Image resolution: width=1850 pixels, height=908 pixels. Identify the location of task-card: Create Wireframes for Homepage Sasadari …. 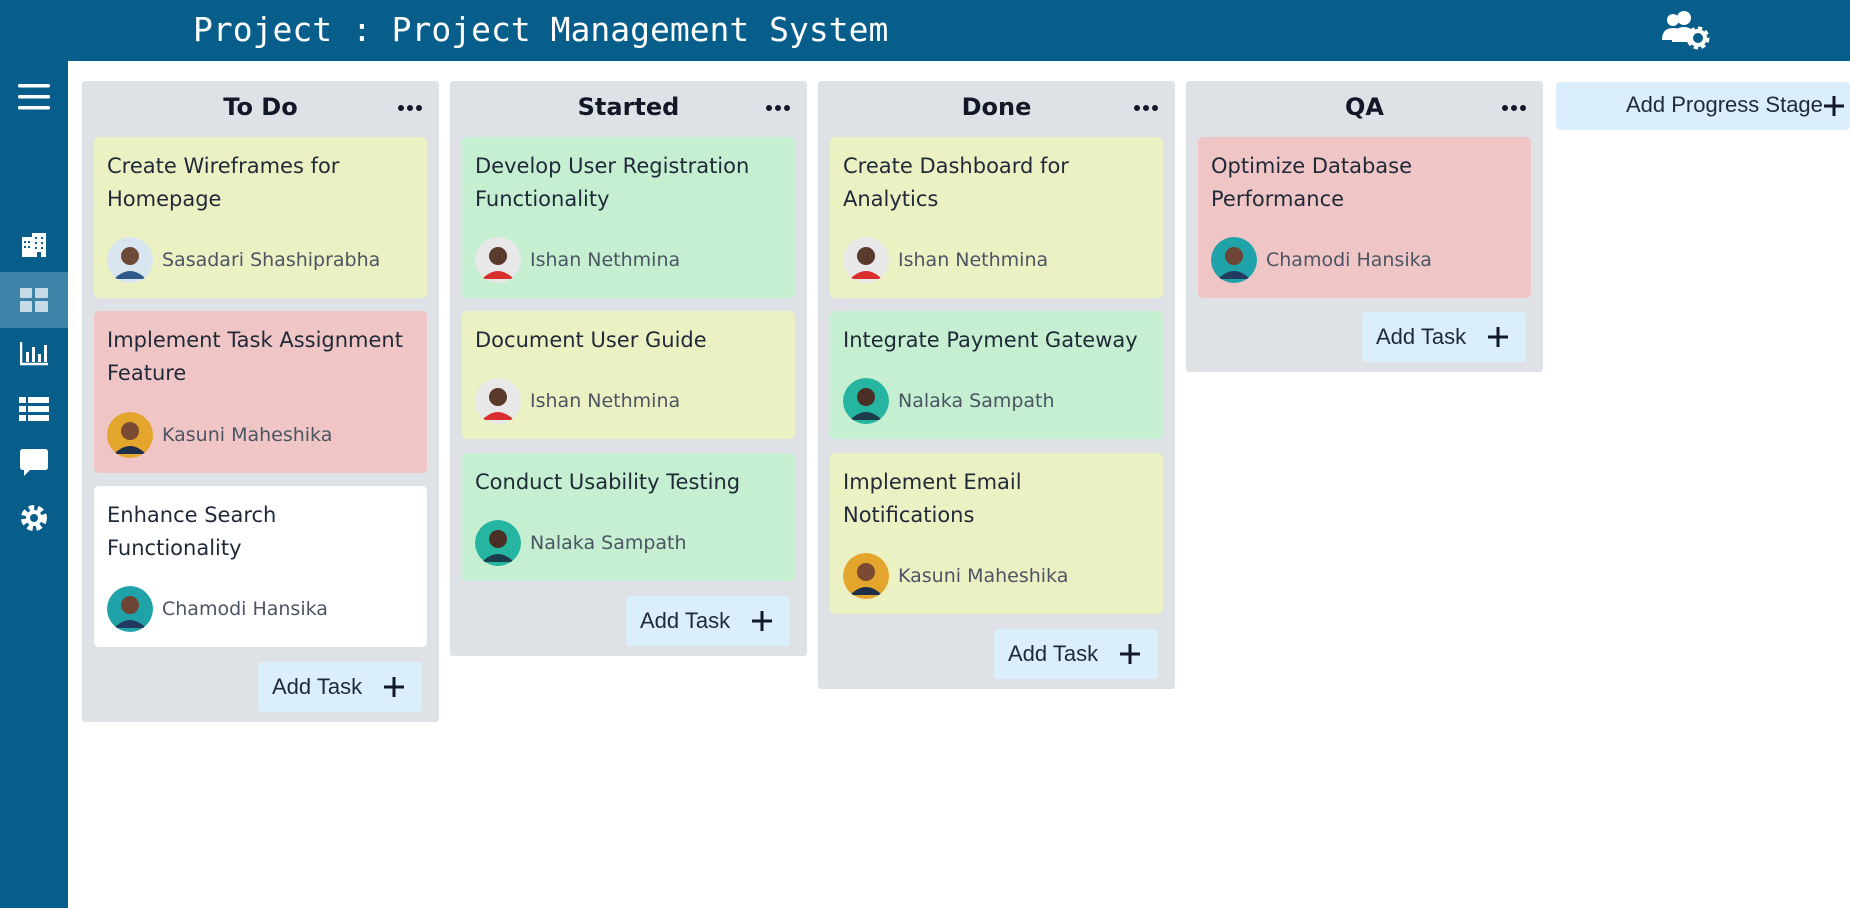
(260, 217).